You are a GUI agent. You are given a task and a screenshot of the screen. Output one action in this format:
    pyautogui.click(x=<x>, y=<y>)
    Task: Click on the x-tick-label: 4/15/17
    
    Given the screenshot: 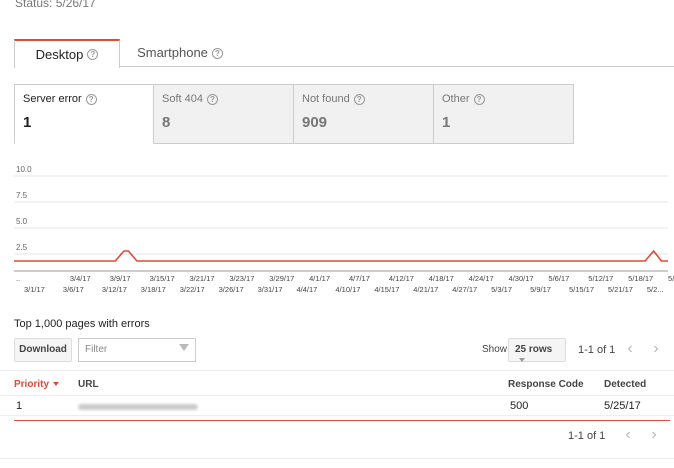 What is the action you would take?
    pyautogui.click(x=386, y=289)
    